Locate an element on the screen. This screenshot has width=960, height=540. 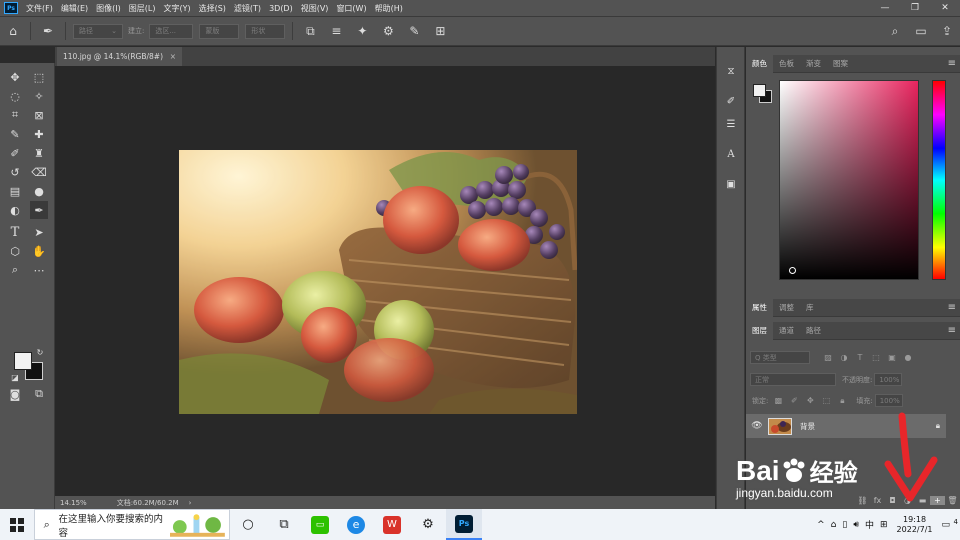
clone-stamp-tool-icon: ♜ is located at coordinates (39, 153).